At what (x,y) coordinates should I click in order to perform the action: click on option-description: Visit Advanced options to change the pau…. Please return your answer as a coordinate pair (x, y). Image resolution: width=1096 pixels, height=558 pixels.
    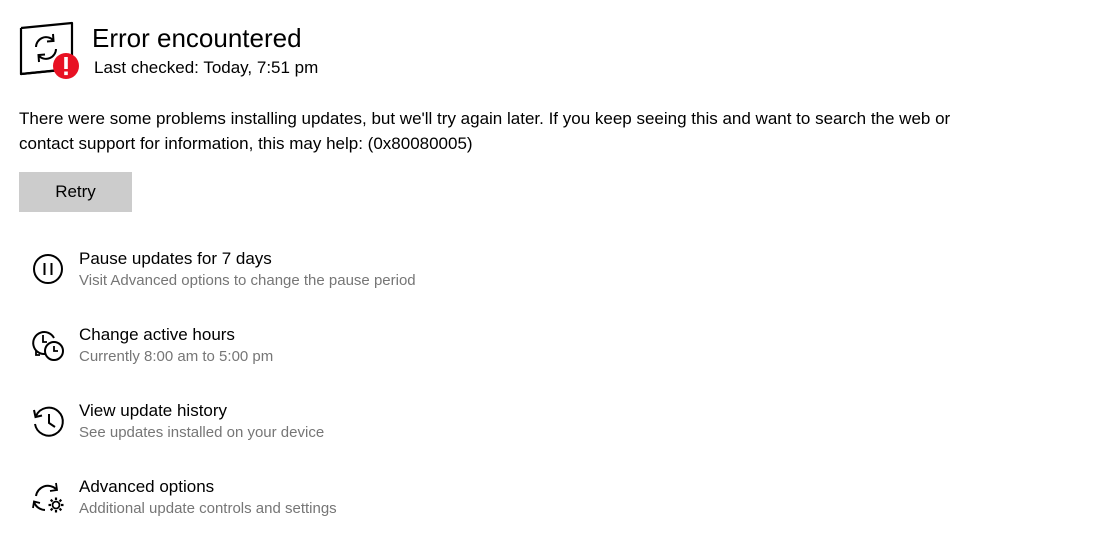
    Looking at the image, I should click on (247, 280).